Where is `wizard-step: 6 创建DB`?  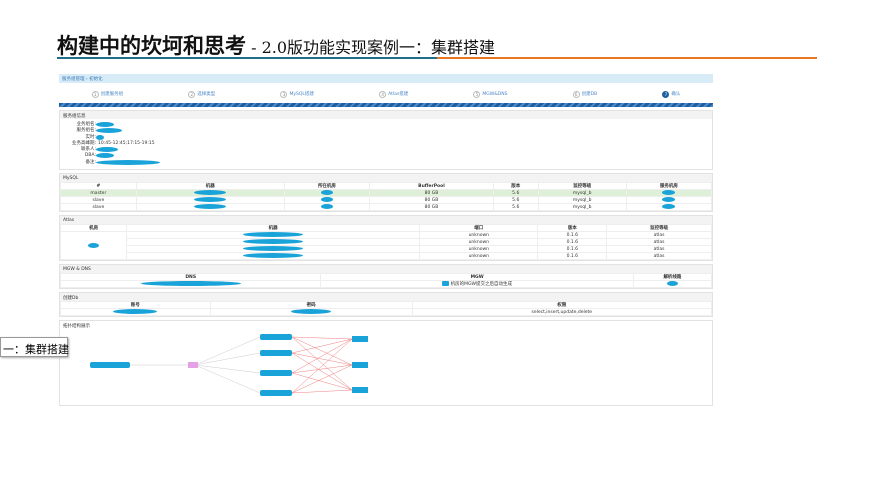 wizard-step: 6 创建DB is located at coordinates (585, 94).